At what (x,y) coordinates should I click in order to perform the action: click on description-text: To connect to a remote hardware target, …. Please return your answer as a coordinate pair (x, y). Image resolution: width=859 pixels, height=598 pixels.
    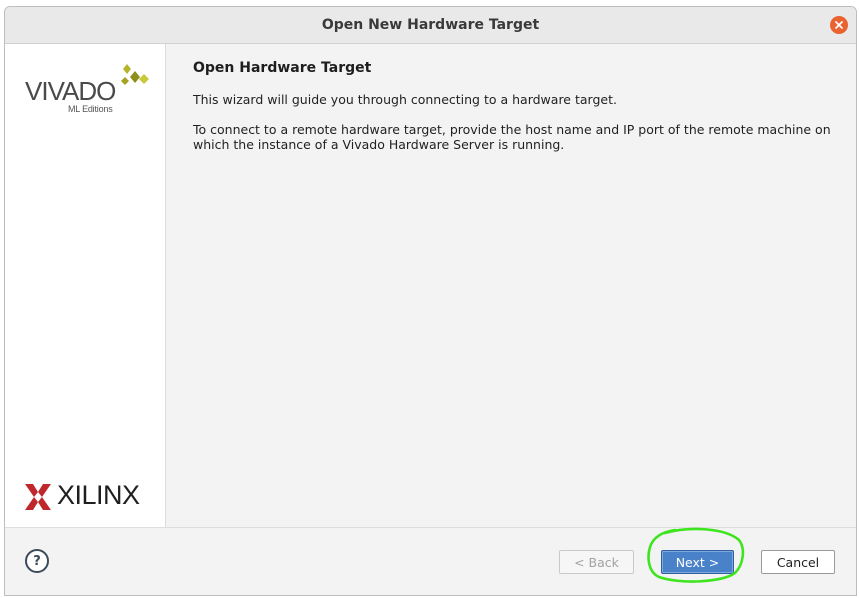
    Looking at the image, I should click on (512, 137).